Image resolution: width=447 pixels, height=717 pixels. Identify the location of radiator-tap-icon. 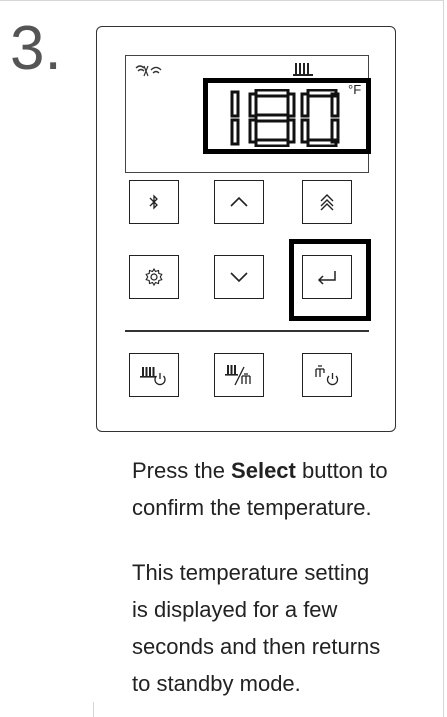
(238, 375).